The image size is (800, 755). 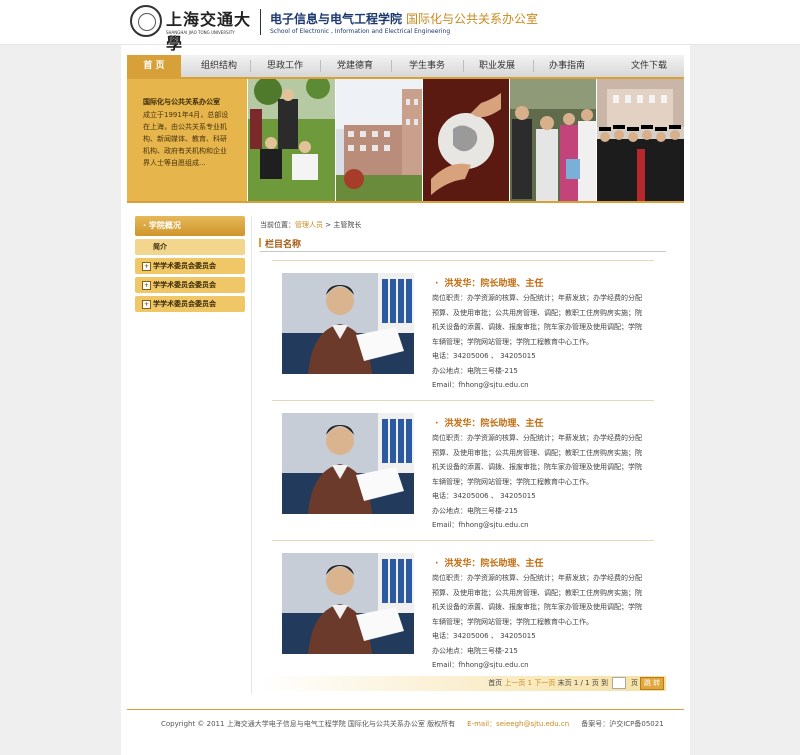 I want to click on school-name-cn: 电子信息与电气工程学院, so click(x=336, y=19).